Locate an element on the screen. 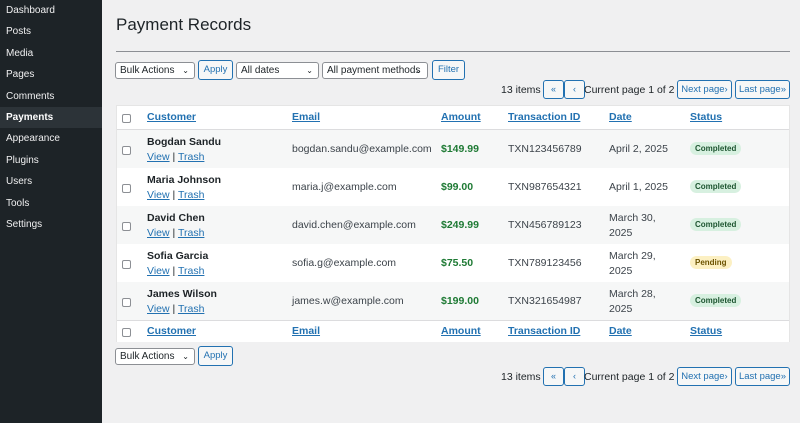 This screenshot has height=423, width=800. sidebar-item-comments: Comments is located at coordinates (51, 96).